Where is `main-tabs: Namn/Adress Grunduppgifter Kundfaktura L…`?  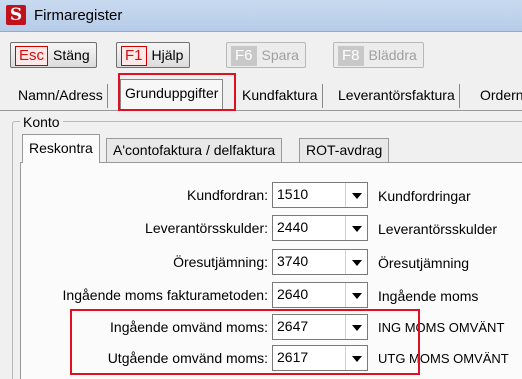
main-tabs: Namn/Adress Grunduppgifter Kundfaktura L… is located at coordinates (261, 93).